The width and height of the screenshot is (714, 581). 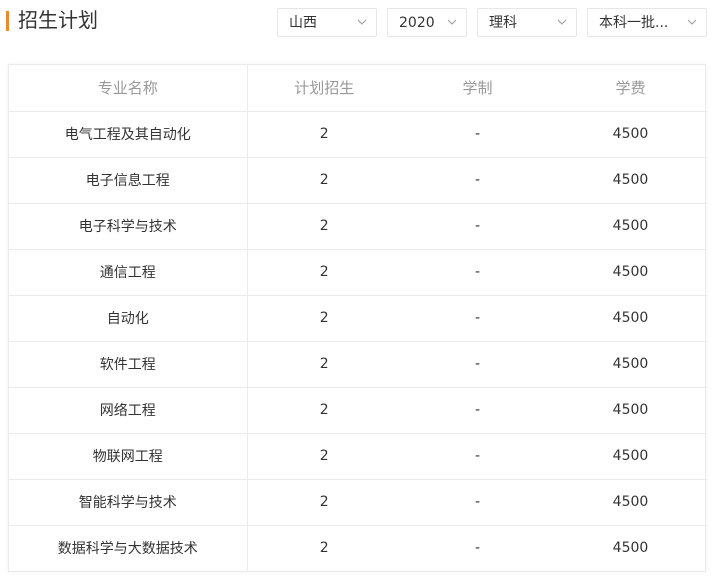 I want to click on table-row: 软件工程 2 - 4500, so click(x=358, y=364).